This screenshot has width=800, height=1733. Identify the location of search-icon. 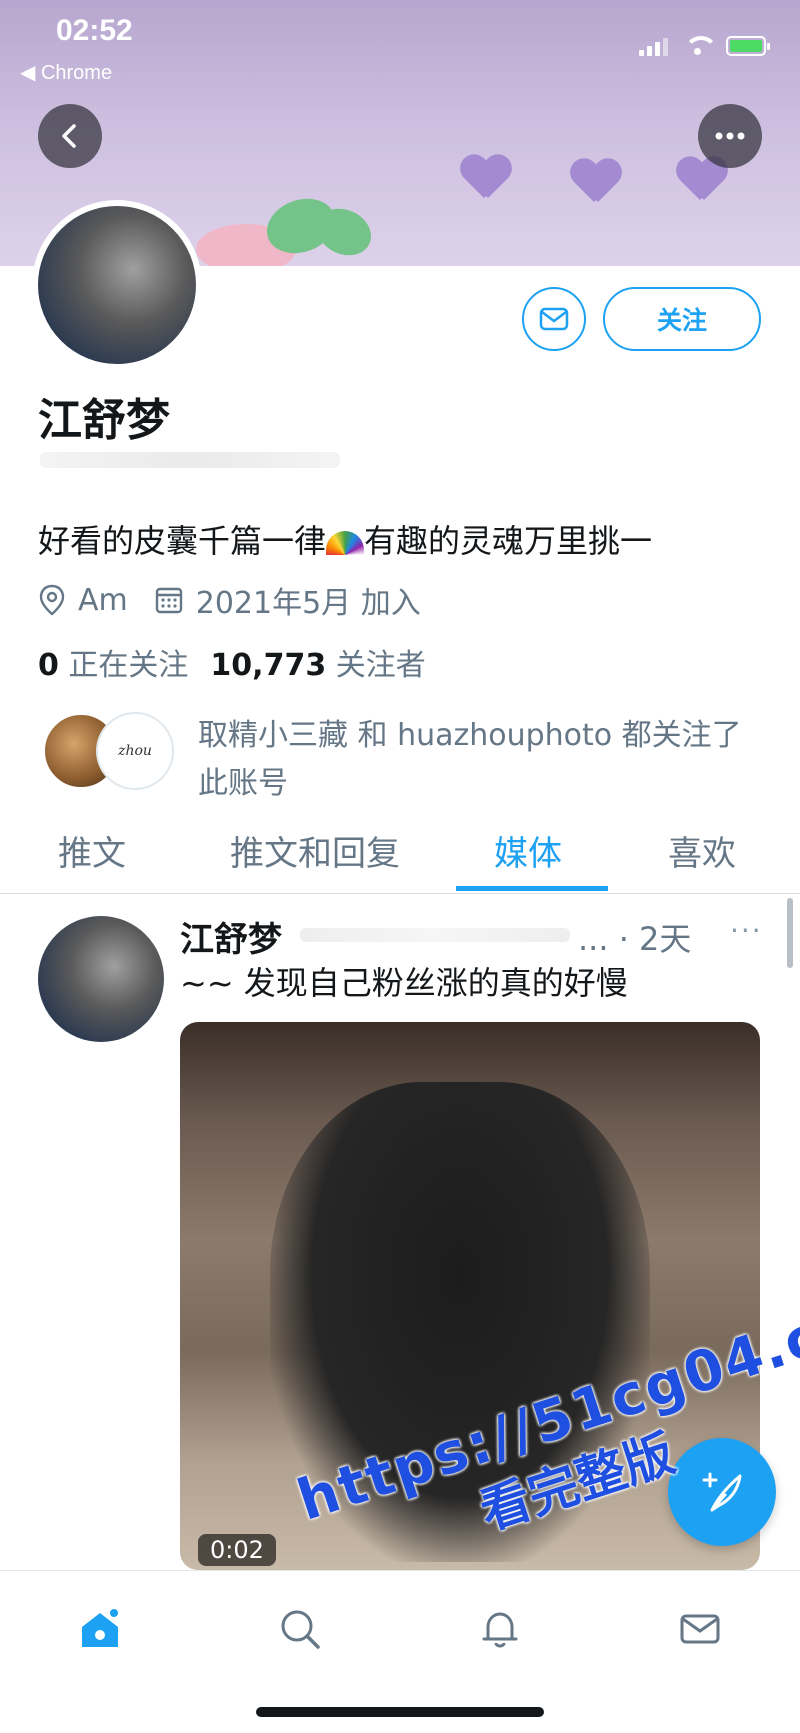
(300, 1629).